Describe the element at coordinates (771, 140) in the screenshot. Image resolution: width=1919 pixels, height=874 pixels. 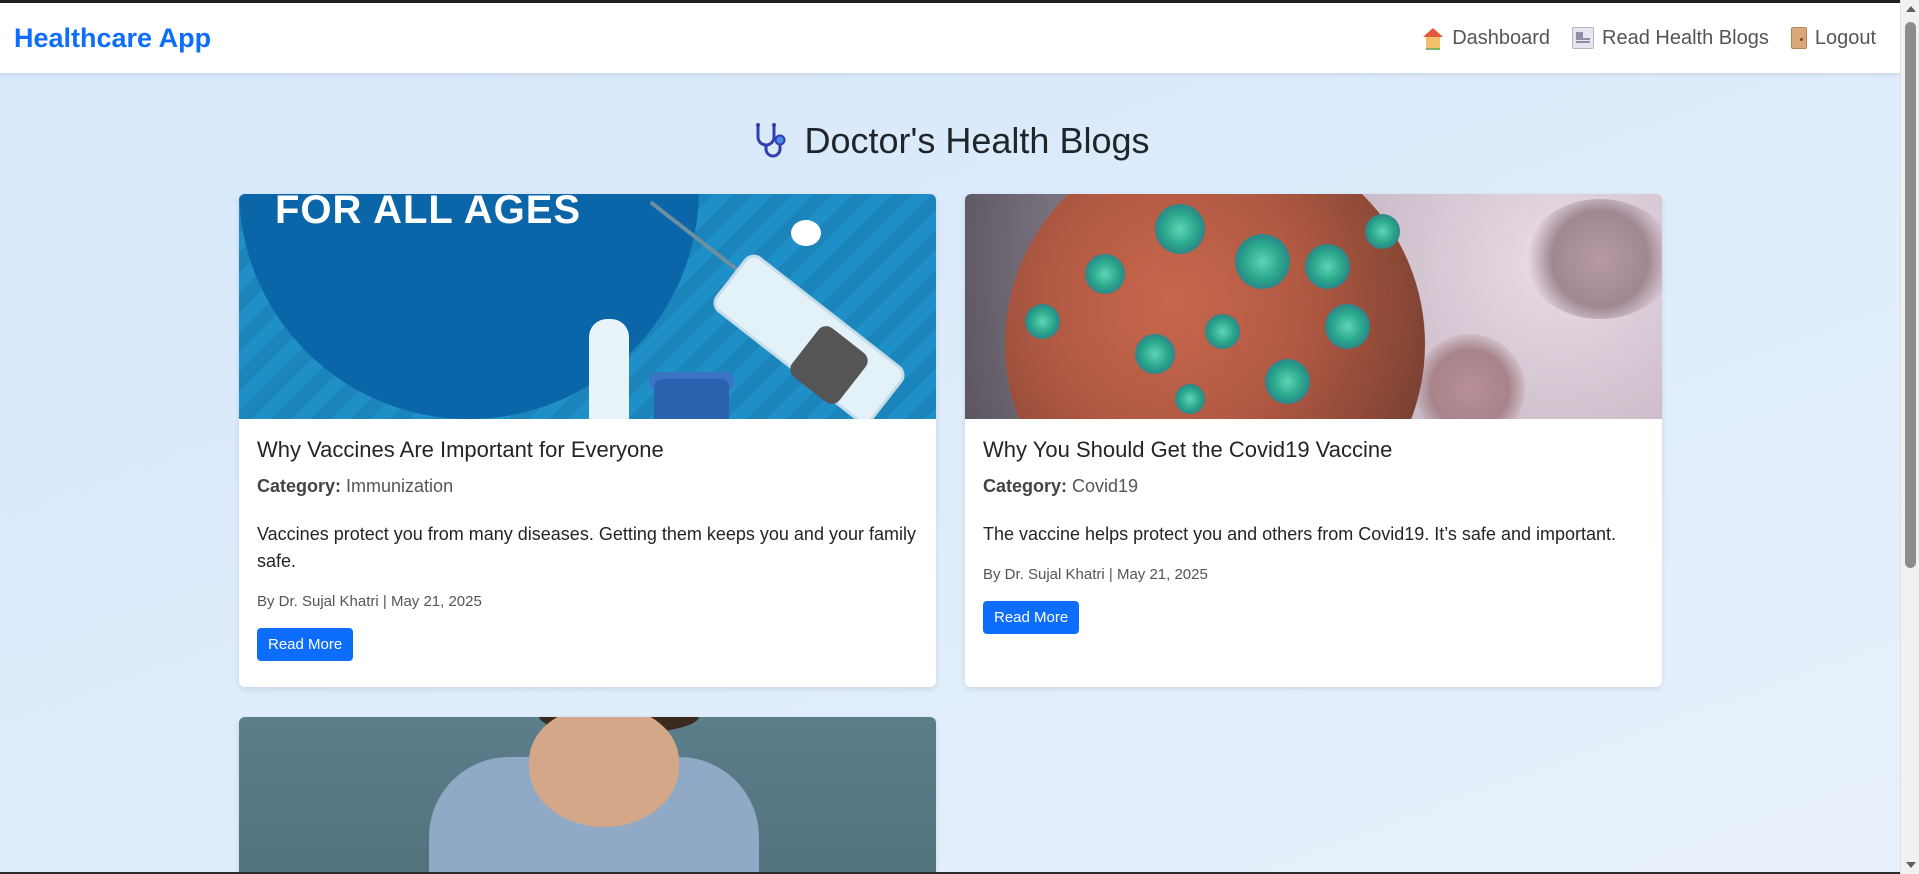
I see `stethoscope-icon` at that location.